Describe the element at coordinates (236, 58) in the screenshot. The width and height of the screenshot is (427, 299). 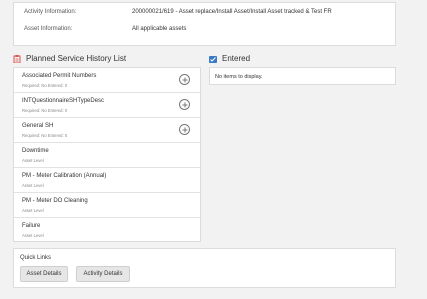
I see `entered-title: Entered` at that location.